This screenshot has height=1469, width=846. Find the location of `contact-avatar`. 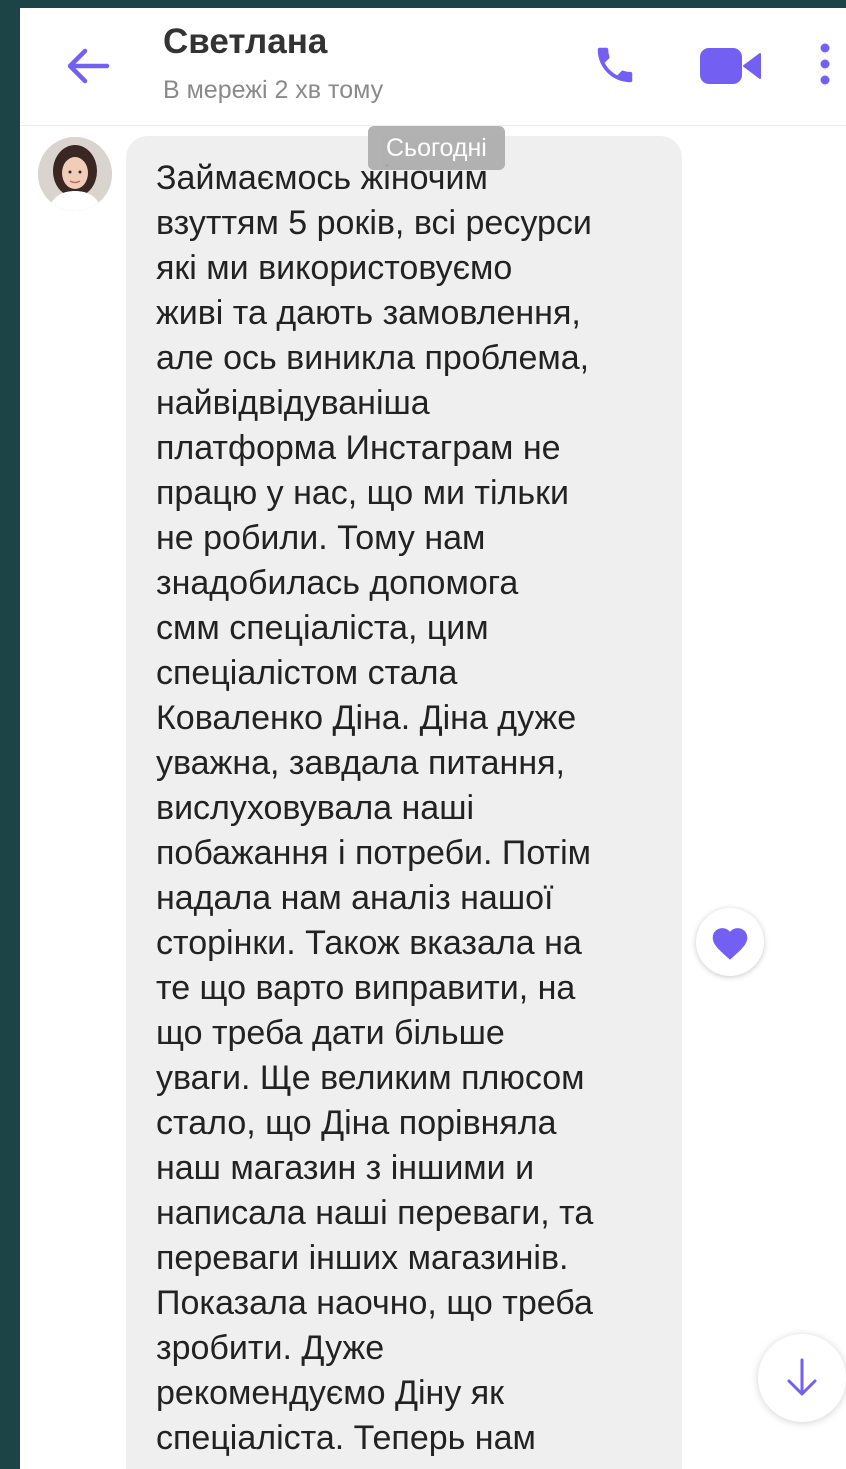

contact-avatar is located at coordinates (75, 174).